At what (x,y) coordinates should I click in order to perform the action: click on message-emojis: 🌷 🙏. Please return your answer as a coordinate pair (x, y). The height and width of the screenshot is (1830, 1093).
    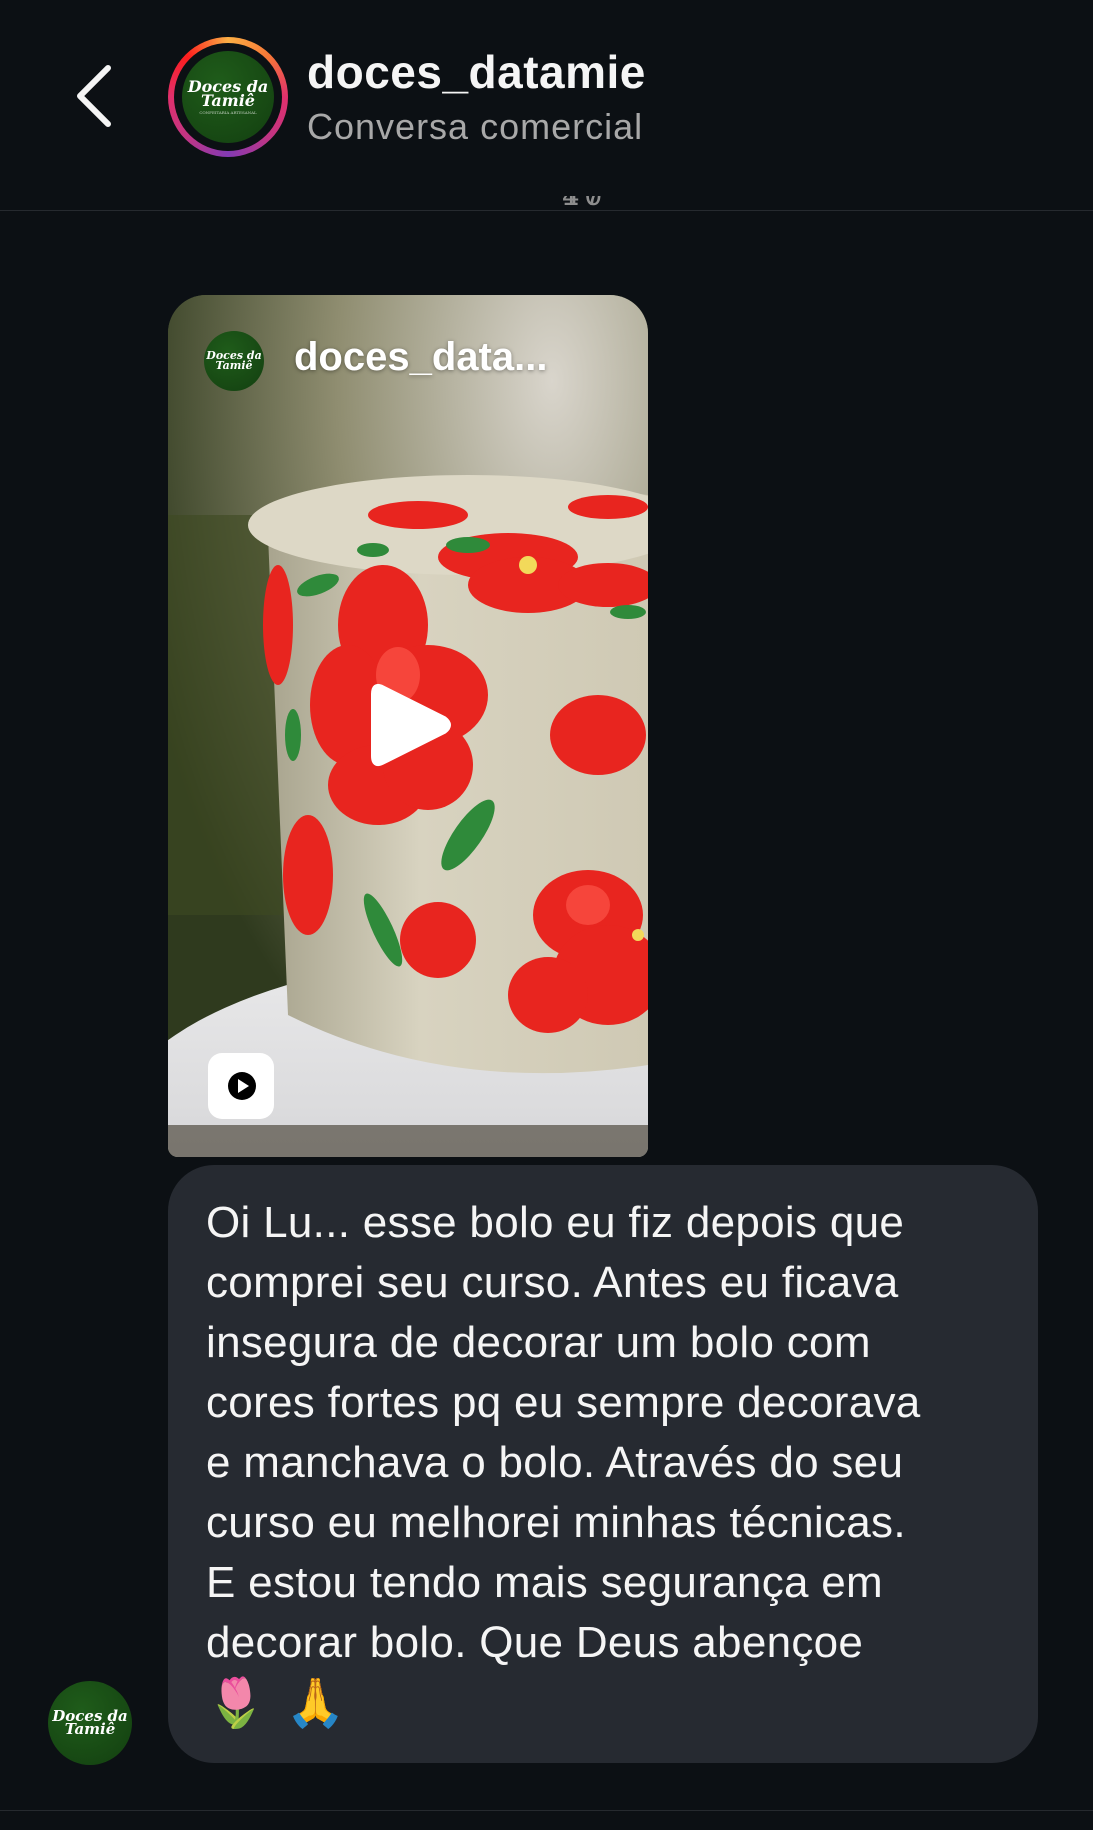
    Looking at the image, I should click on (604, 1703).